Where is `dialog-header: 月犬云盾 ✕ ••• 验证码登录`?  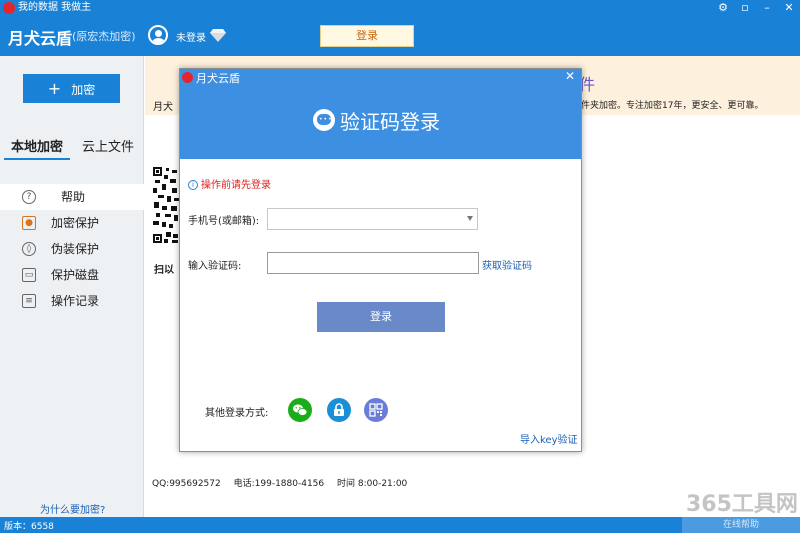 dialog-header: 月犬云盾 ✕ ••• 验证码登录 is located at coordinates (380, 114).